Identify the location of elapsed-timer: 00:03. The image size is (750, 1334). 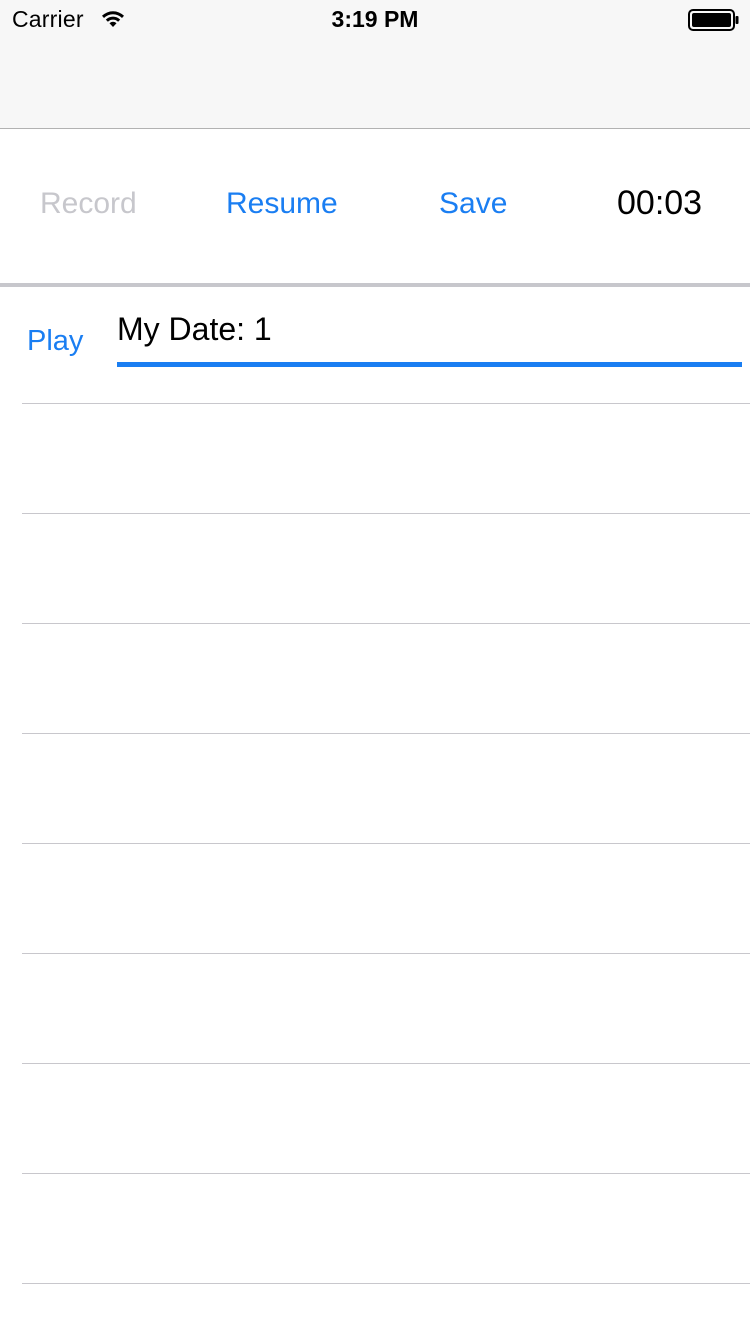
(660, 203).